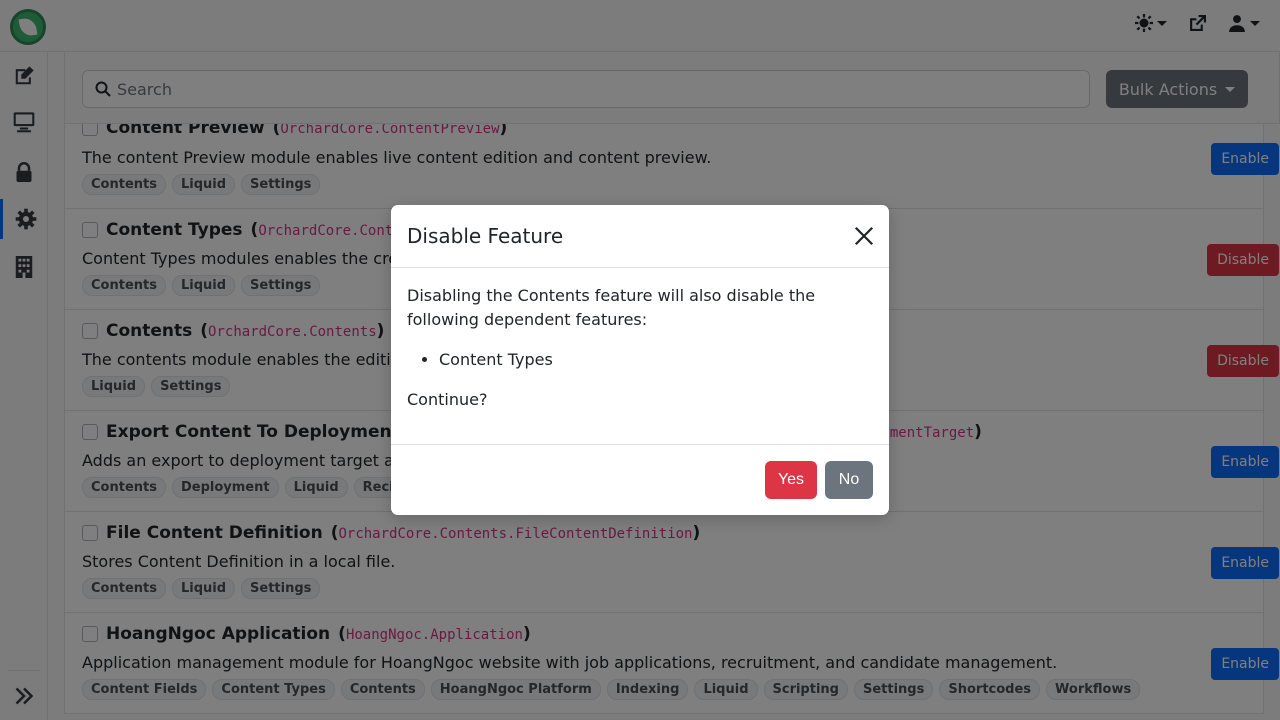  Describe the element at coordinates (485, 236) in the screenshot. I see `modal-title: Disable Feature` at that location.